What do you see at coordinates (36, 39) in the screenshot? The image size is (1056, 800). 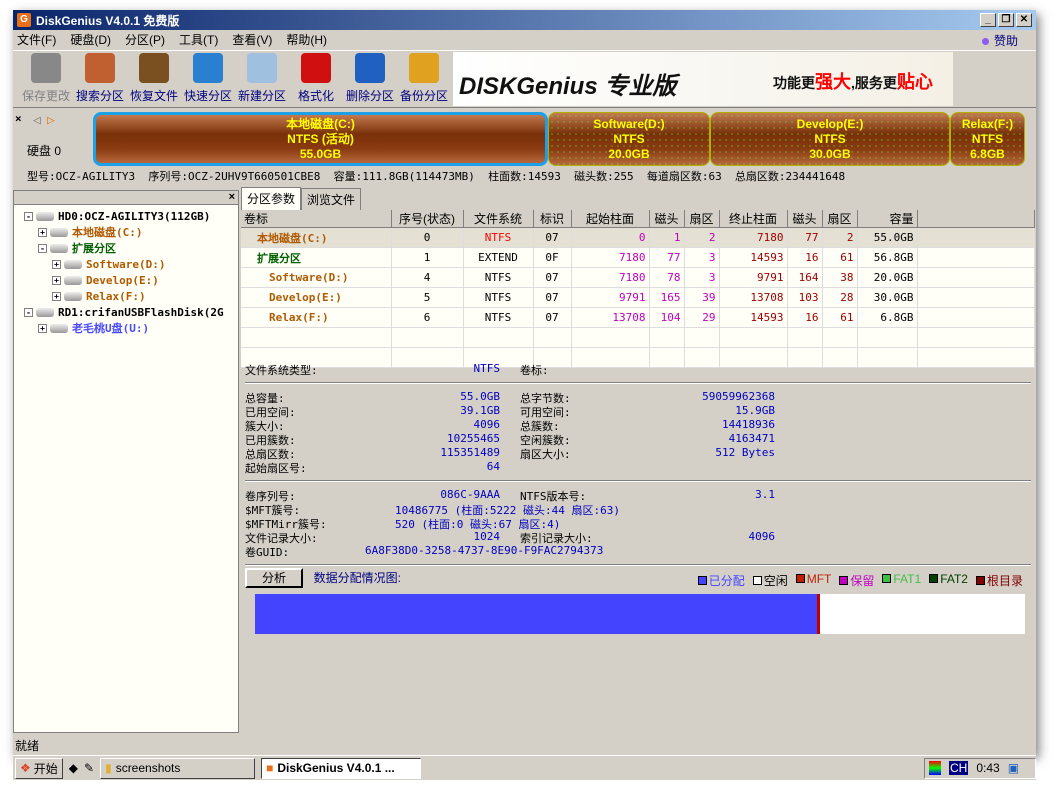 I see `menu-item: 文件(F)` at bounding box center [36, 39].